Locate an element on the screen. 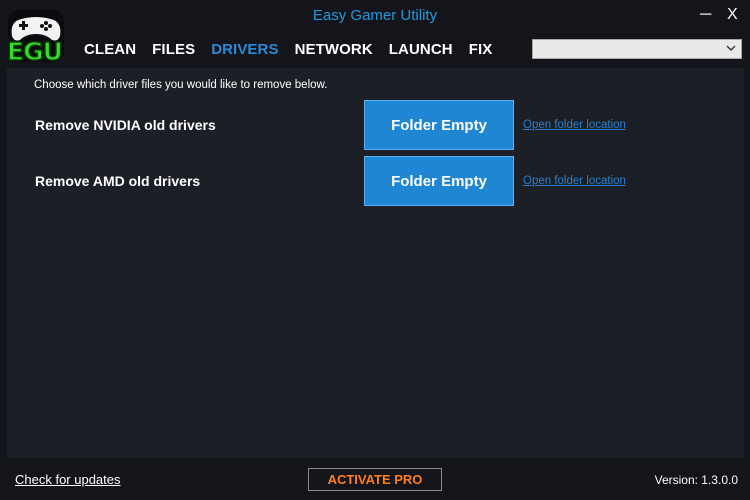  app-logo: EGU is located at coordinates (37, 38).